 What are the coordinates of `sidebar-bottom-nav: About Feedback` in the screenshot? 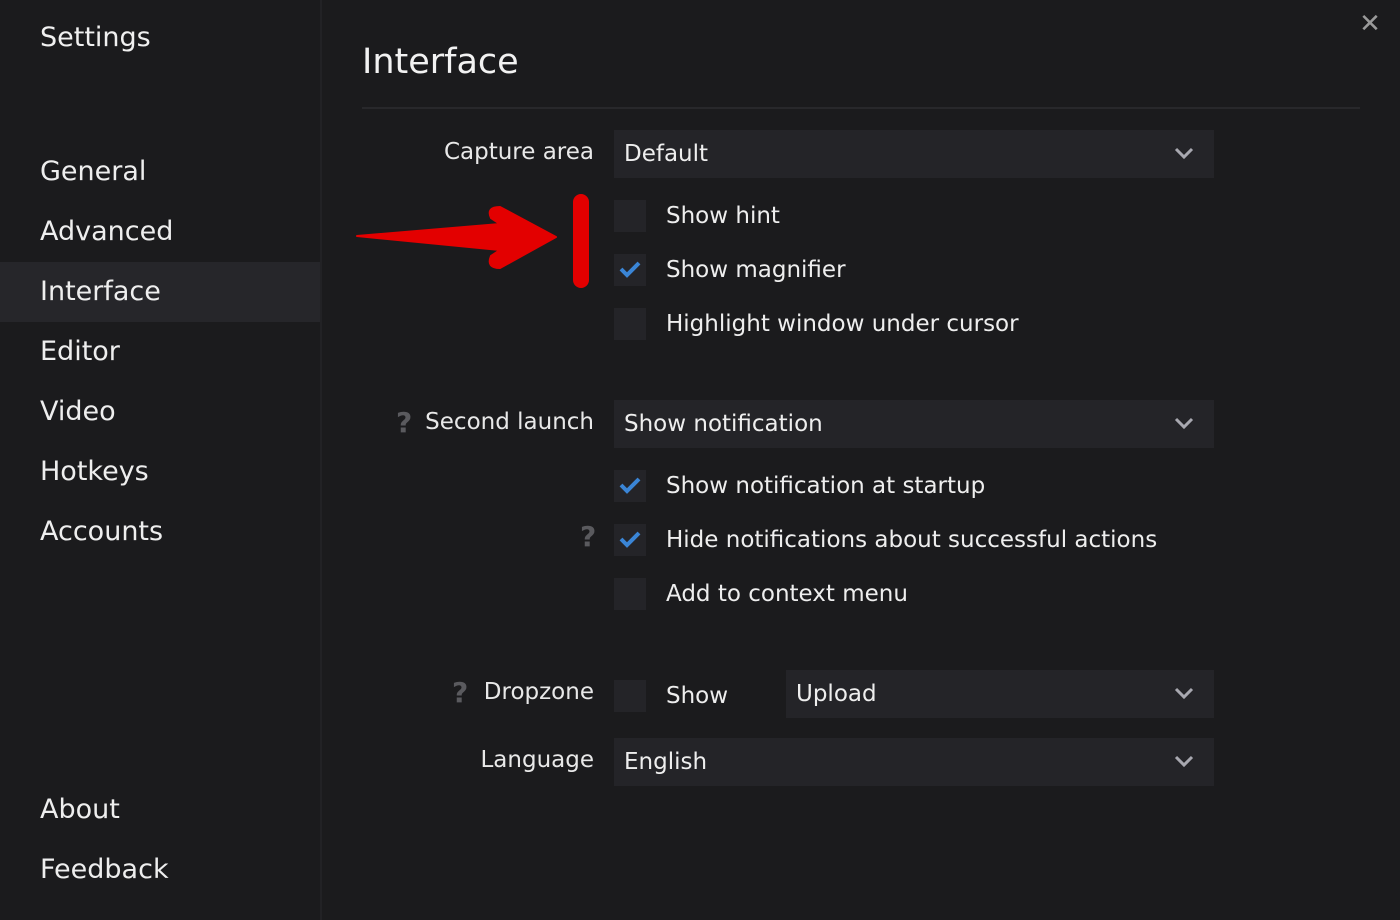 It's located at (160, 840).